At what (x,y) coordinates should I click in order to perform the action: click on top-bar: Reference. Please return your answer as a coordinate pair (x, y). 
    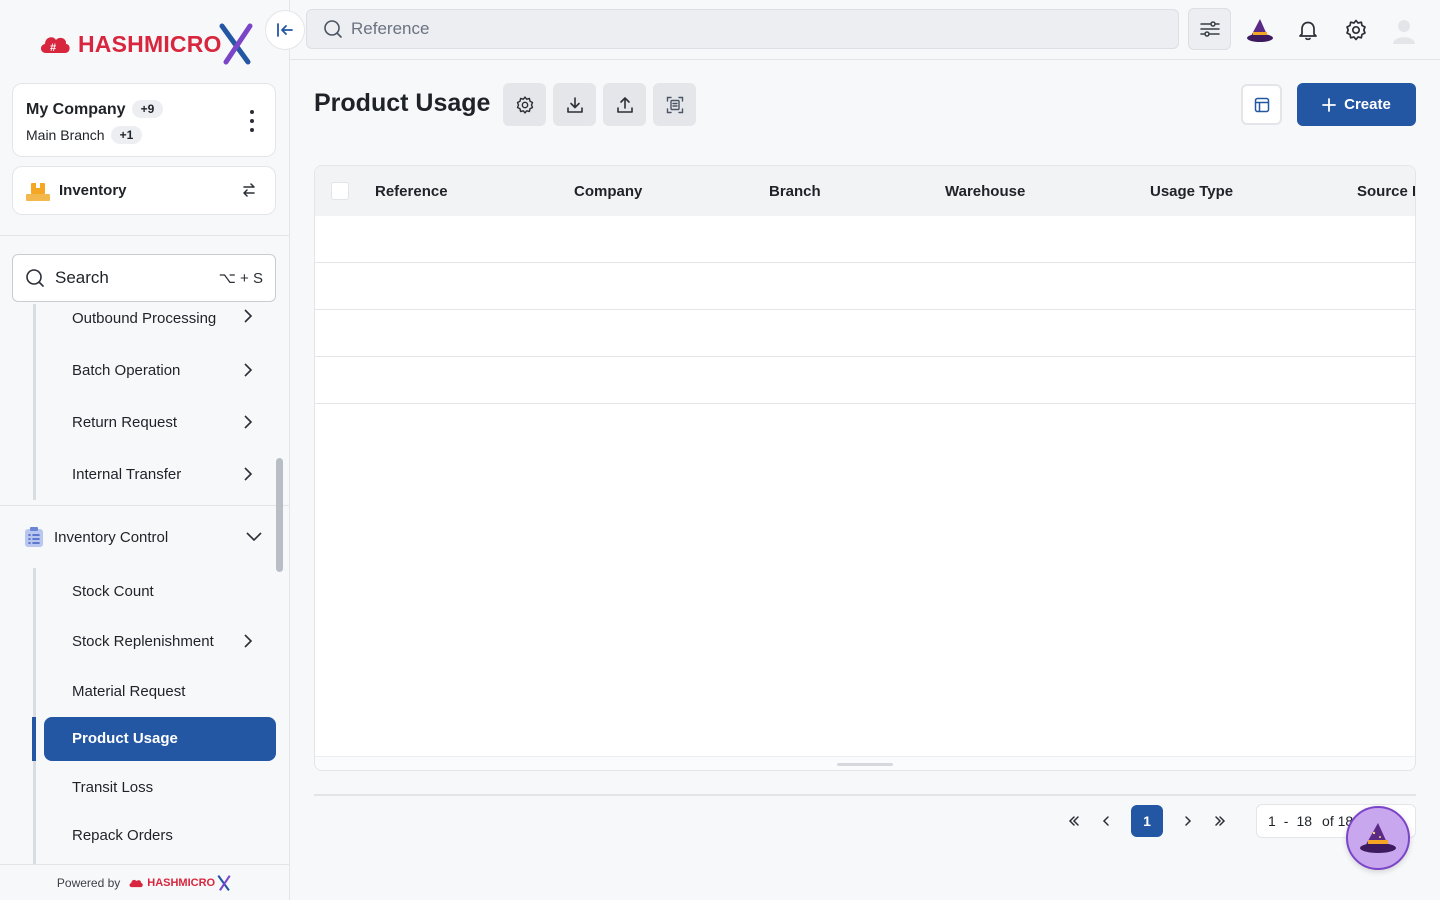
    Looking at the image, I should click on (865, 30).